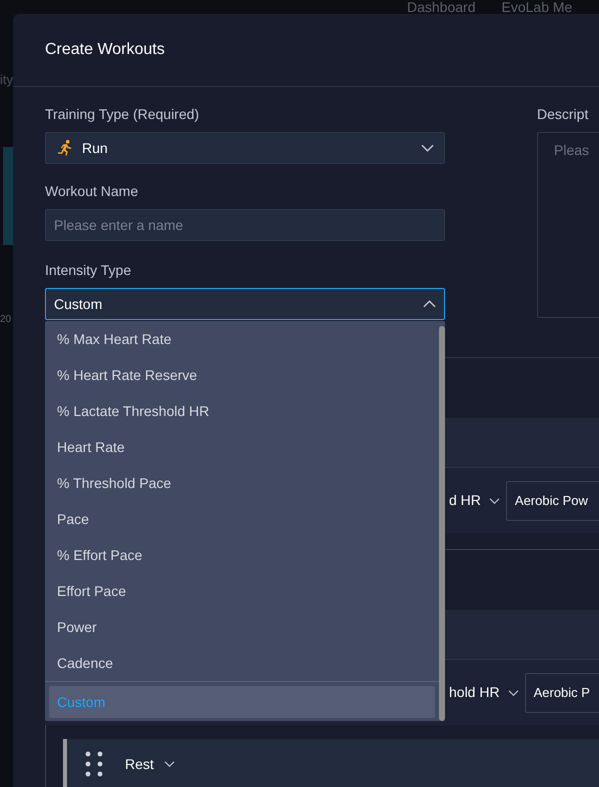  Describe the element at coordinates (94, 764) in the screenshot. I see `drag-handle-icon` at that location.